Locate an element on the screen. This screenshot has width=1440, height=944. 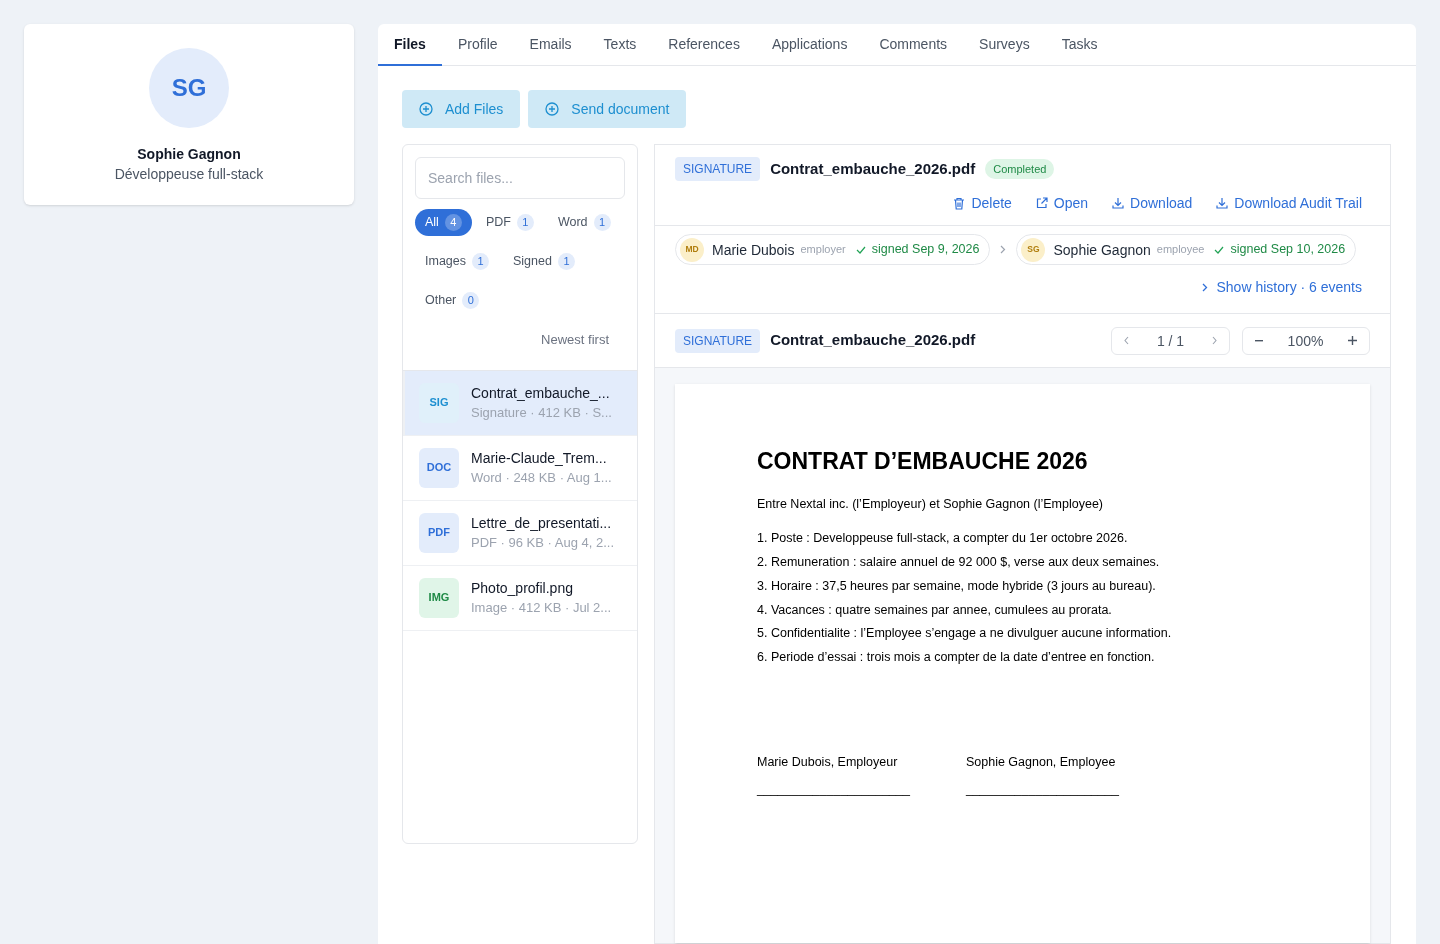
tab: Tasks is located at coordinates (1079, 45).